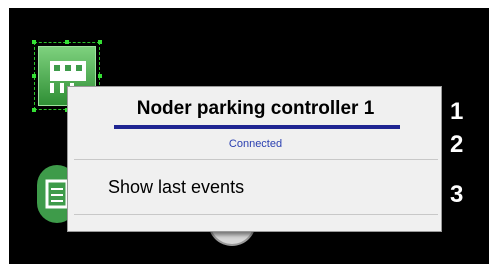  I want to click on menu-title: Noder parking controller 1, so click(255, 108).